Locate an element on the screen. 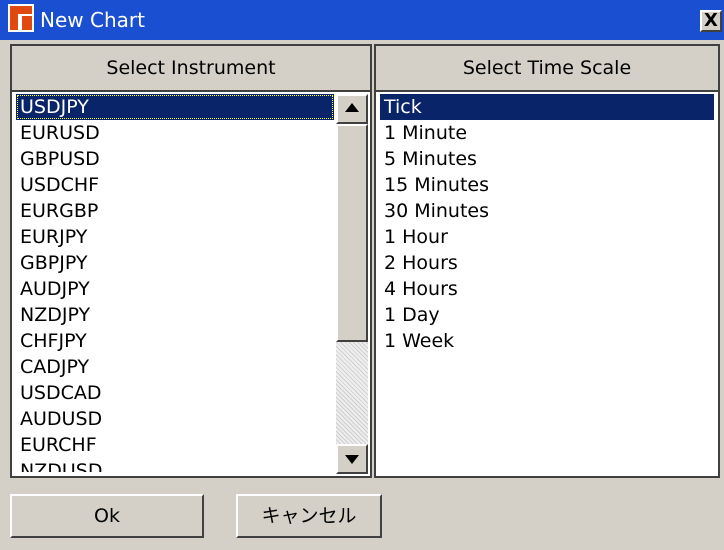 The image size is (724, 550). instrument-item: EURUSD is located at coordinates (175, 133).